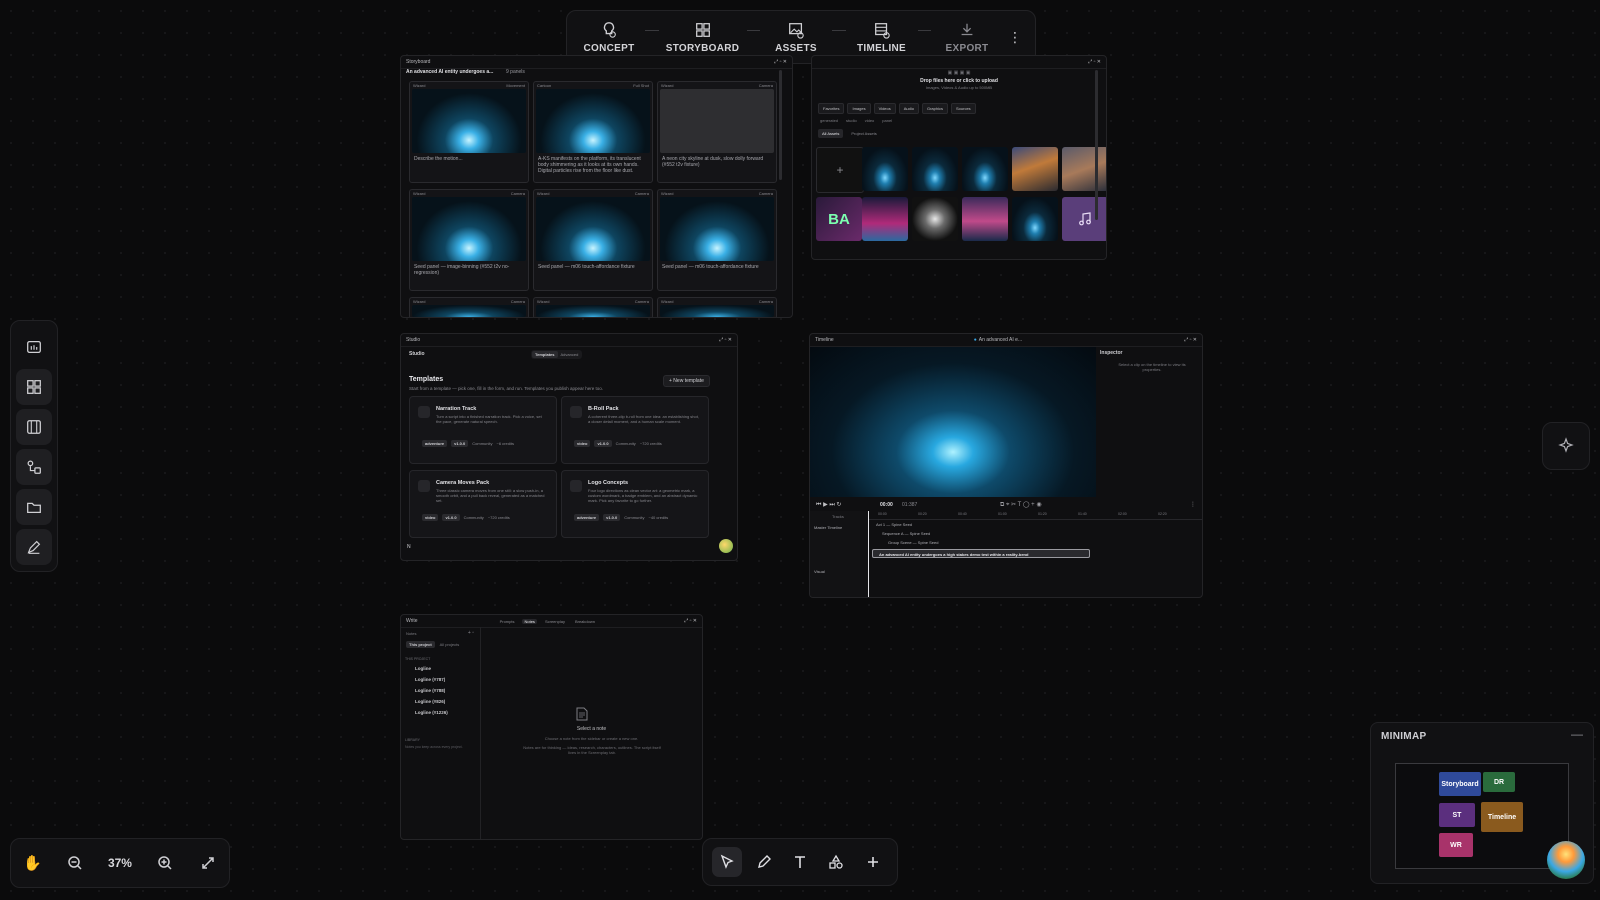  What do you see at coordinates (165, 863) in the screenshot?
I see `zoom-in-button` at bounding box center [165, 863].